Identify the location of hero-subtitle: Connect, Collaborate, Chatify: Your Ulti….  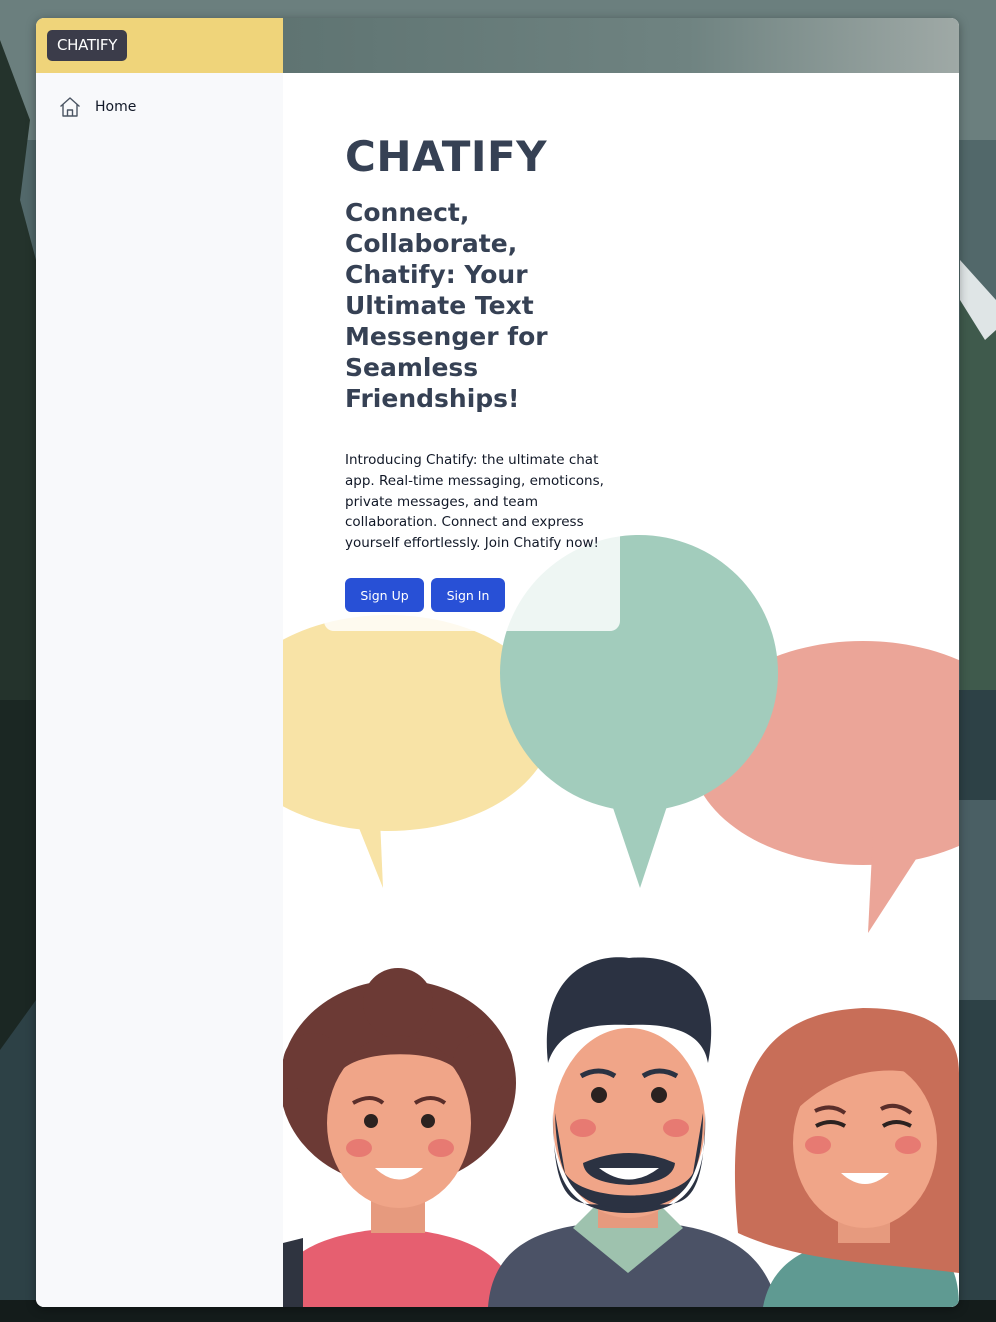
(446, 305).